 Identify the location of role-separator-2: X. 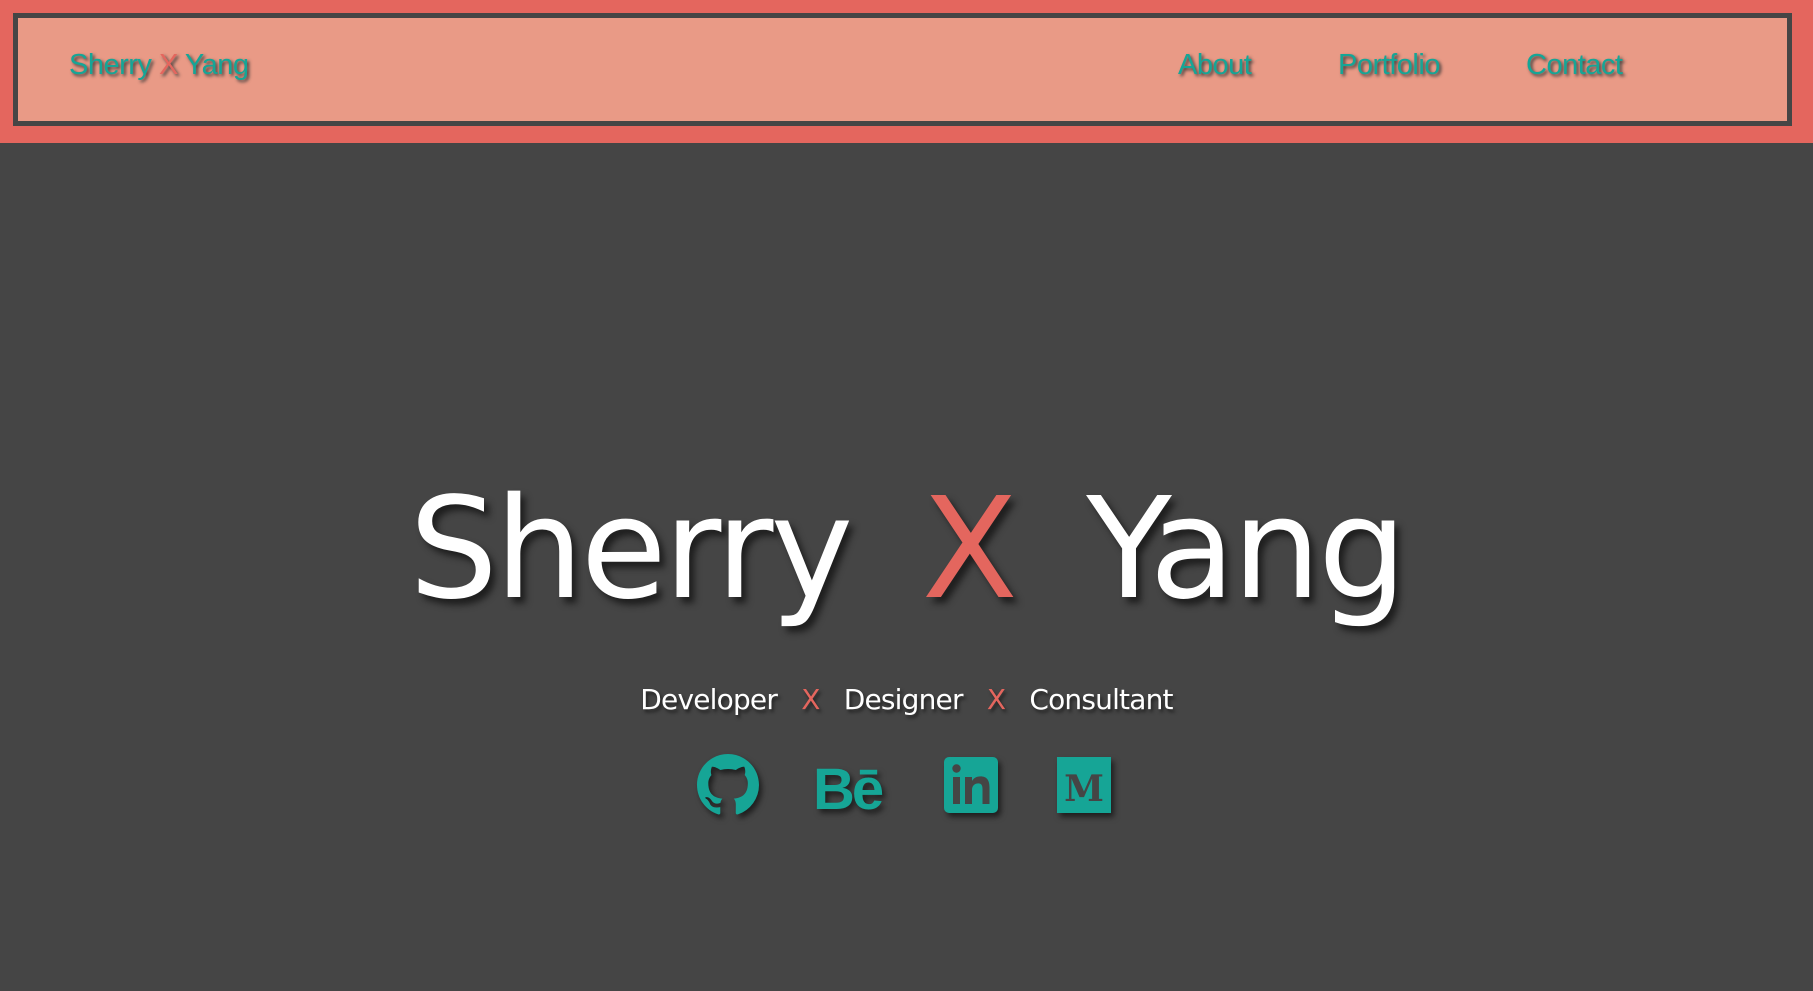
(996, 699).